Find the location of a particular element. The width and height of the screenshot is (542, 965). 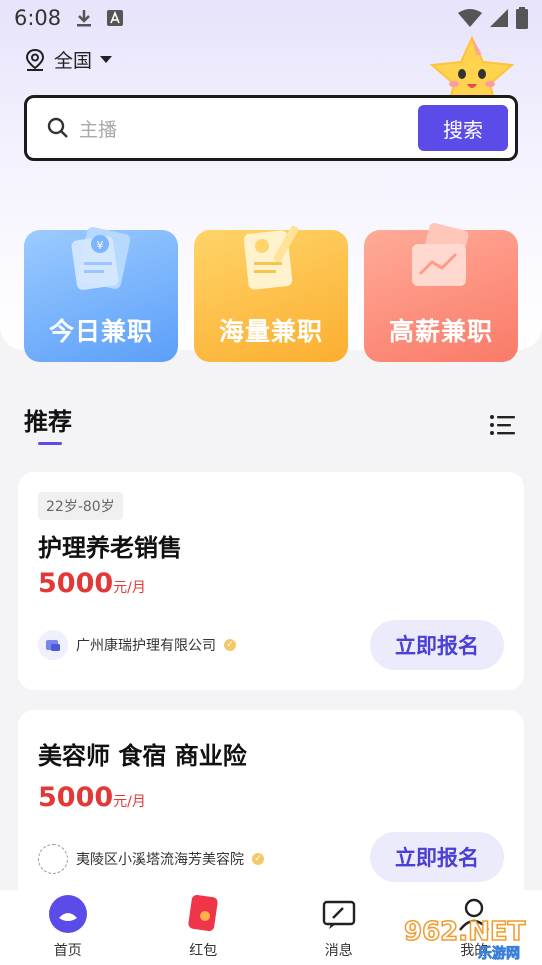

company-info: 广州康瑞护理有限公司 ✓ is located at coordinates (137, 645).